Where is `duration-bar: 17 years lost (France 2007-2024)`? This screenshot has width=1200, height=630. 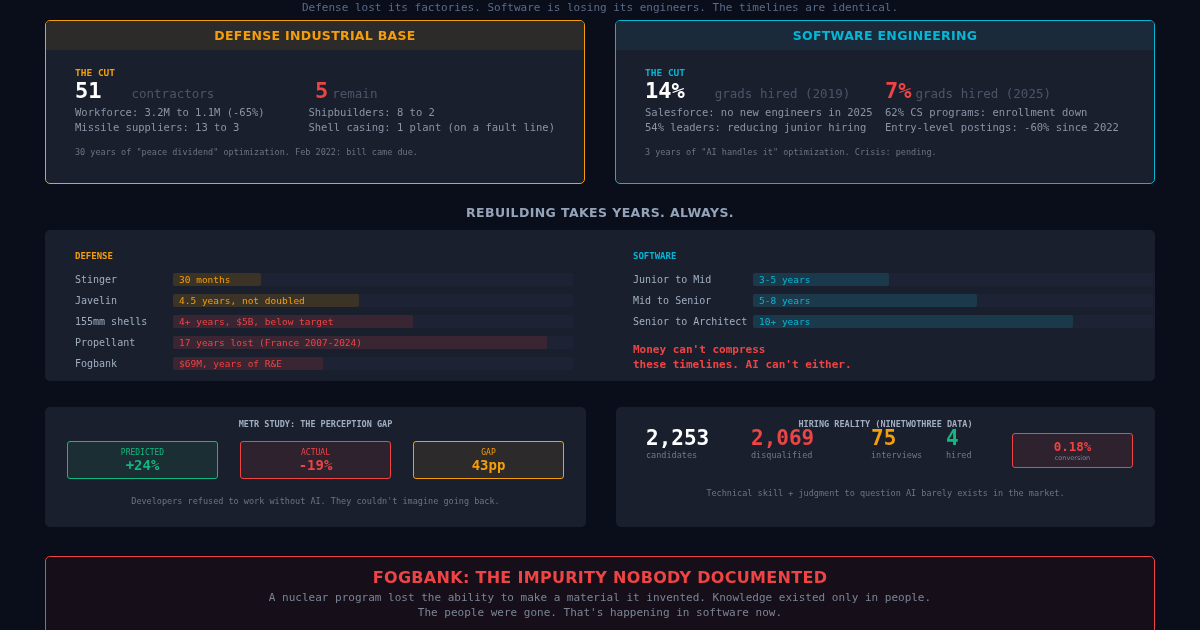 duration-bar: 17 years lost (France 2007-2024) is located at coordinates (360, 342).